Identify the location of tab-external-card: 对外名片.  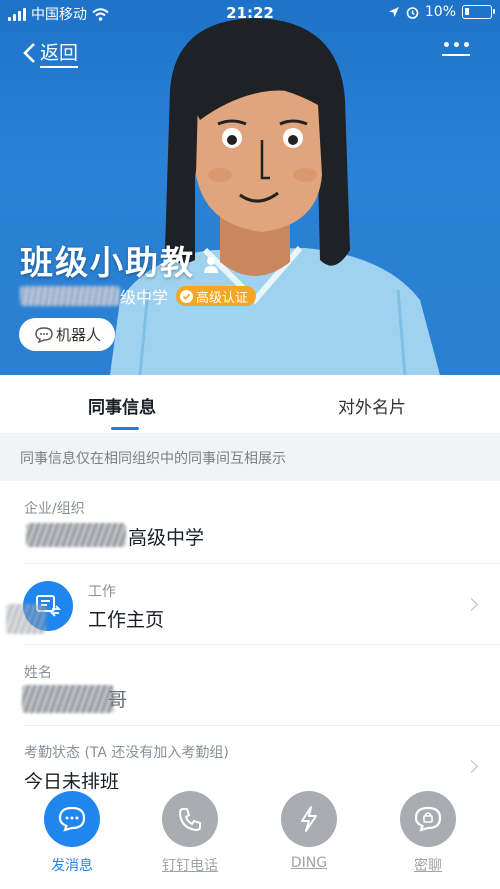
(372, 405).